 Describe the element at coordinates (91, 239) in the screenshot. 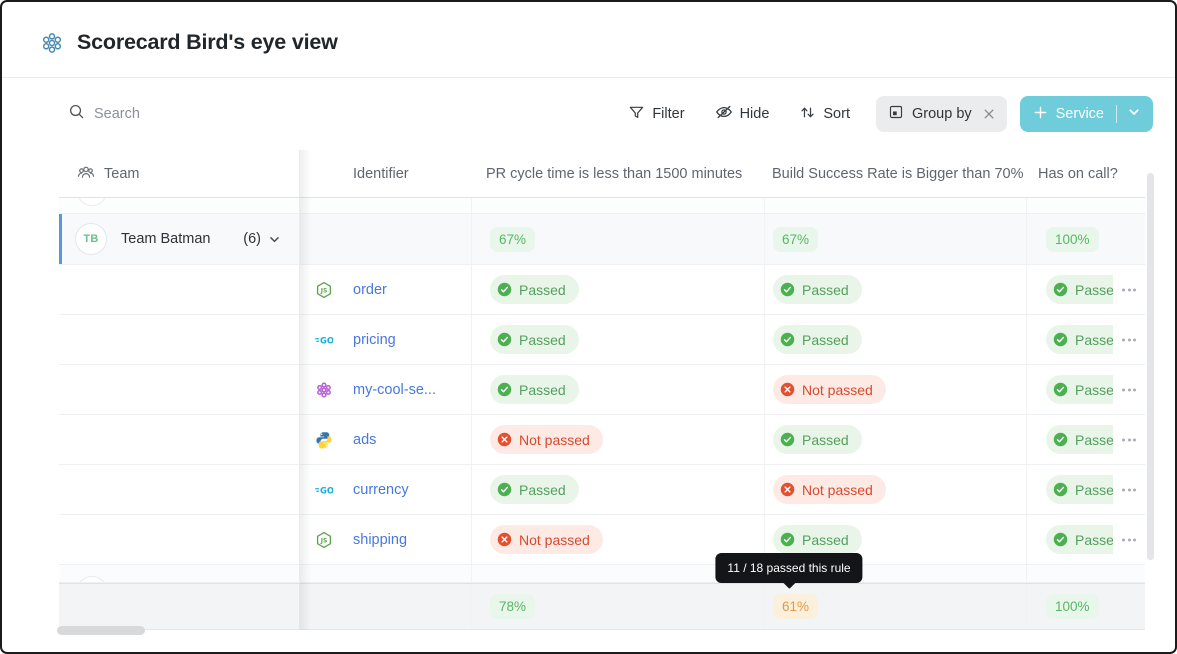

I see `team-avatar: TB` at that location.